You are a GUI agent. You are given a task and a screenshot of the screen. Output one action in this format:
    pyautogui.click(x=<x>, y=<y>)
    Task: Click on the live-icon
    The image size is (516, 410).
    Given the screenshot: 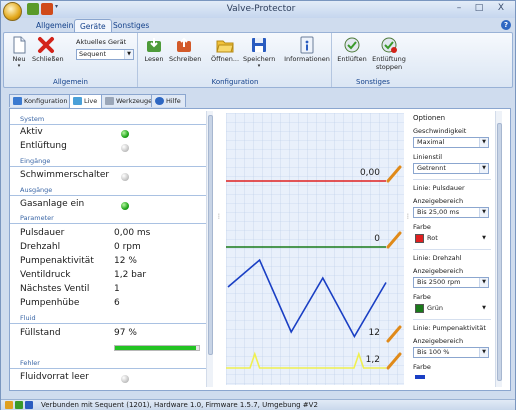 What is the action you would take?
    pyautogui.click(x=77, y=101)
    